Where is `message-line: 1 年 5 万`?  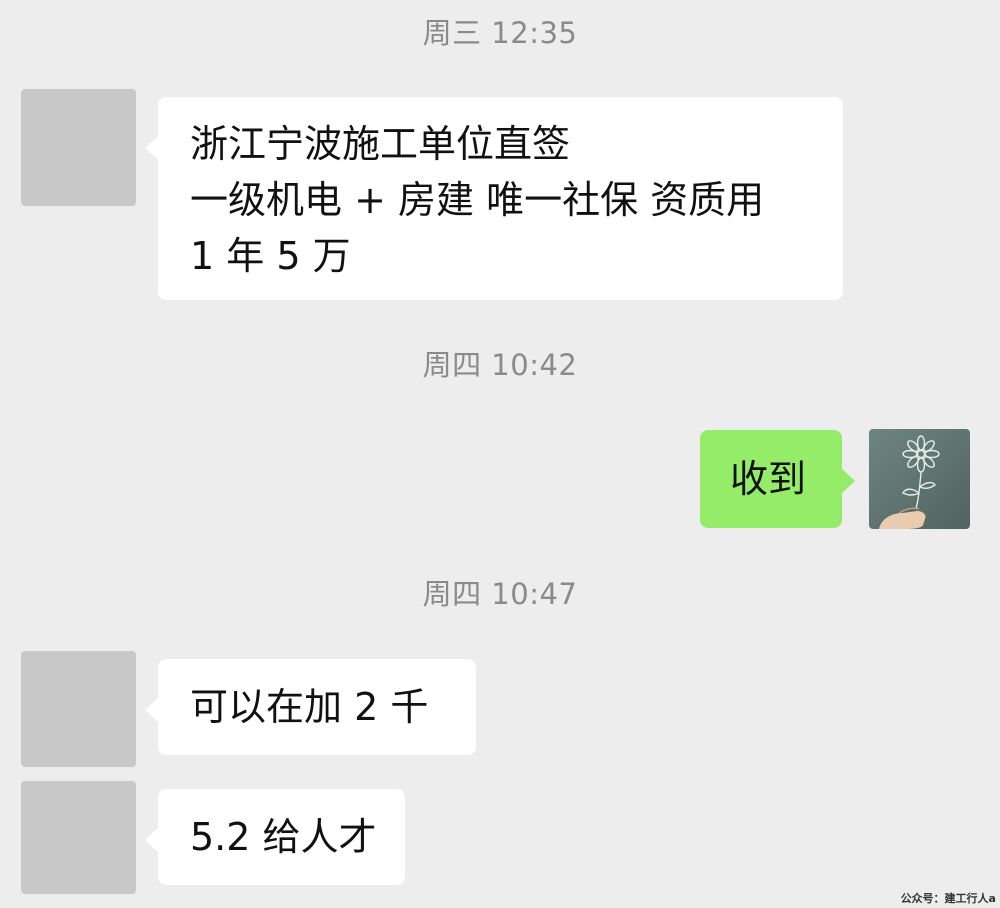 message-line: 1 年 5 万 is located at coordinates (270, 256).